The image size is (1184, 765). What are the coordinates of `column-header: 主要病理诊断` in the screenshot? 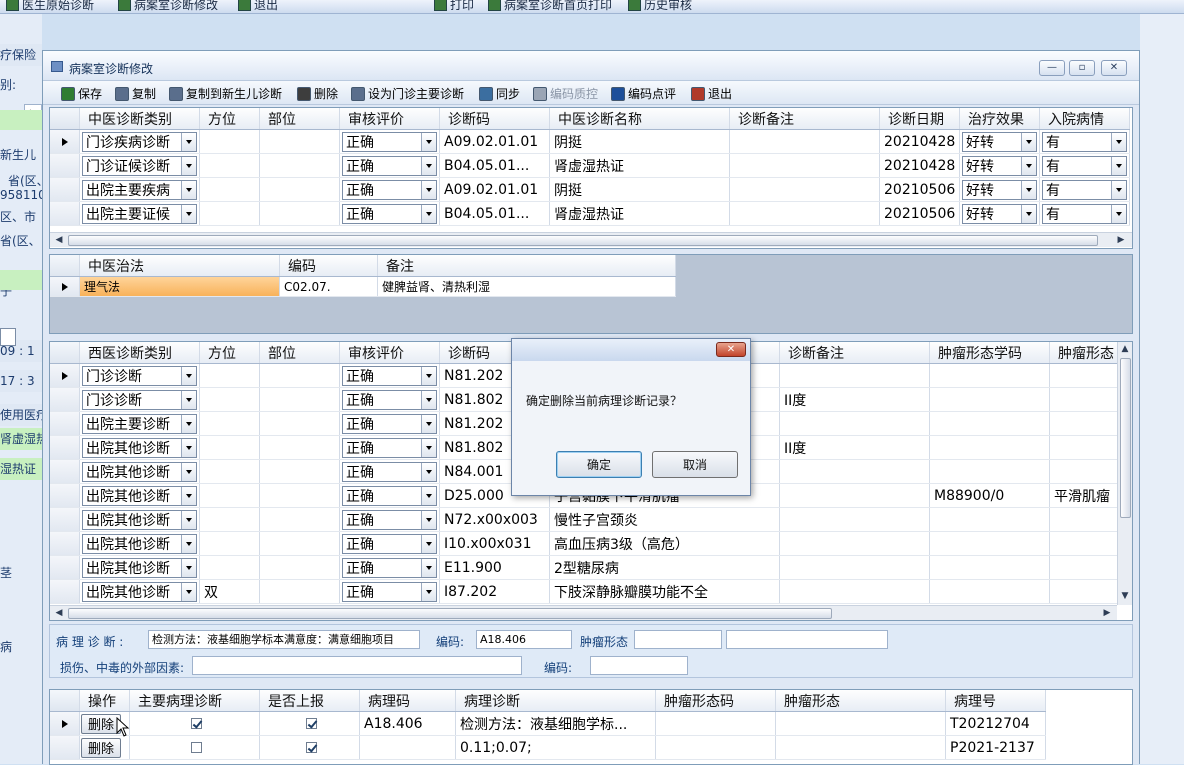 It's located at (195, 700).